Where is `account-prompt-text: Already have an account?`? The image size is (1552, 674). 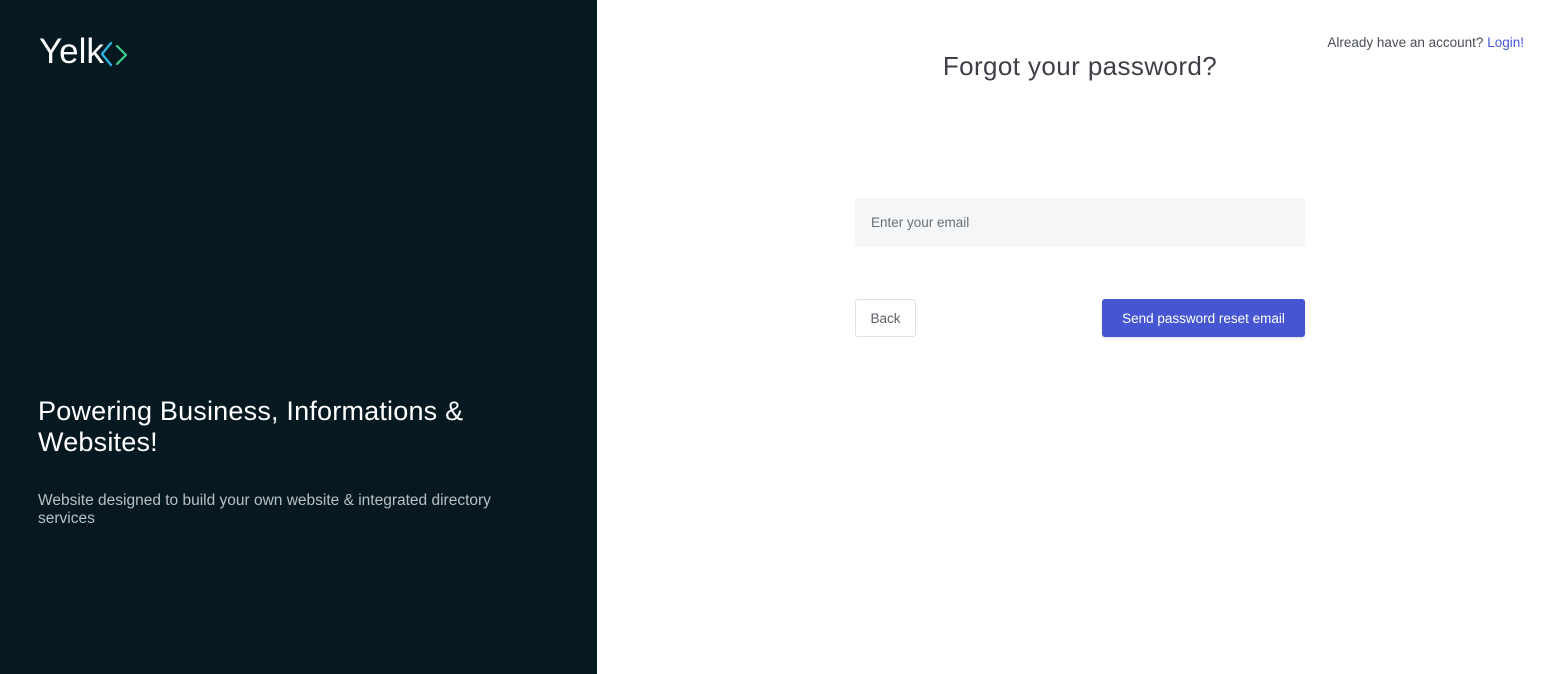 account-prompt-text: Already have an account? is located at coordinates (1405, 42).